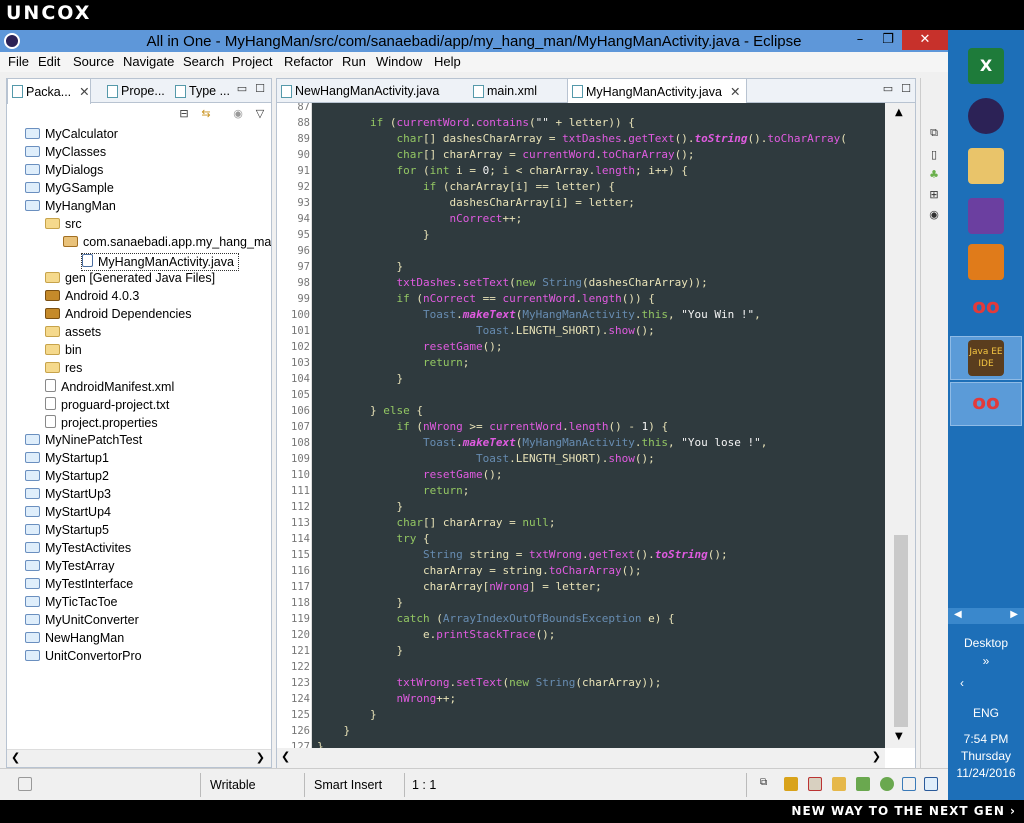 This screenshot has width=1024, height=823. I want to click on tree-item: proguard-project.txt, so click(107, 406).